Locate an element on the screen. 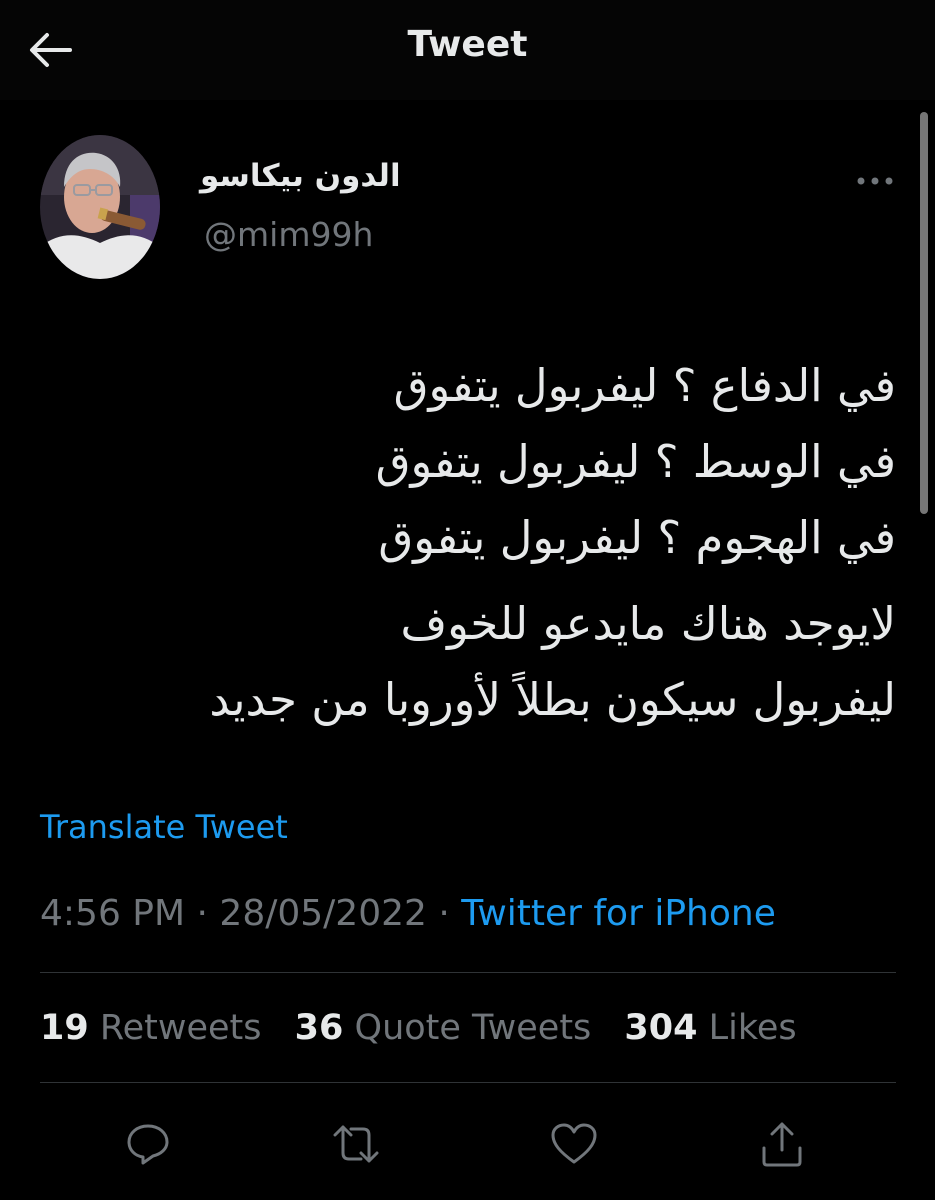  like-button is located at coordinates (574, 1144).